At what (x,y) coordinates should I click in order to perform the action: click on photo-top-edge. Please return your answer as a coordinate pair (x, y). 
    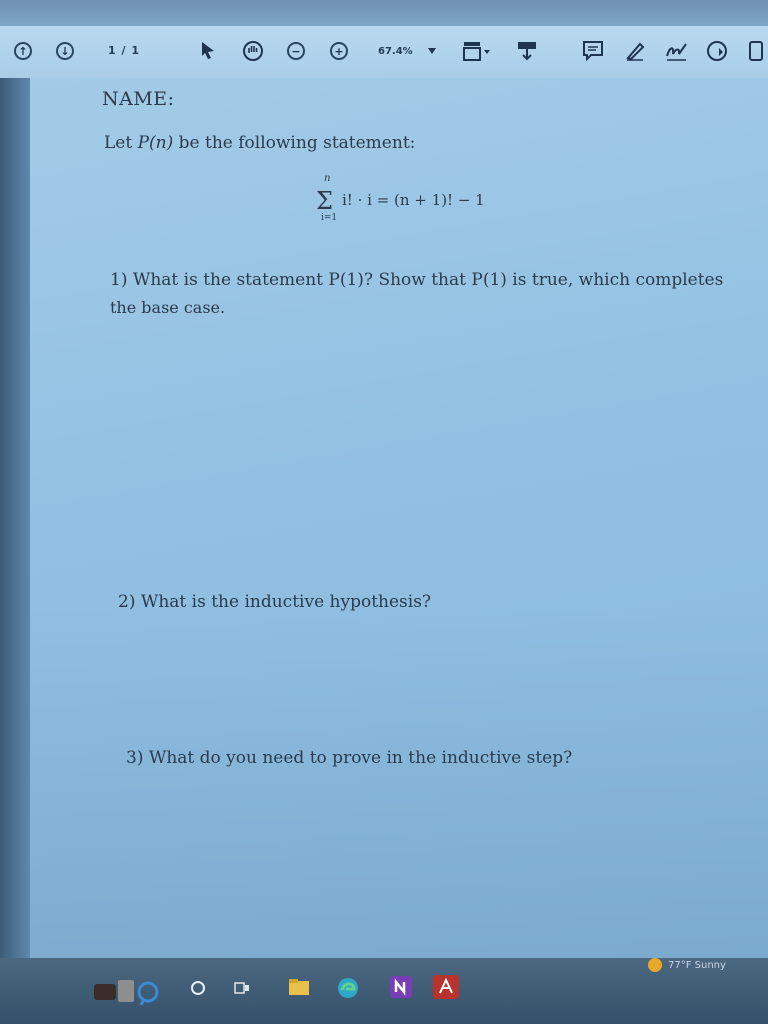
    Looking at the image, I should click on (384, 13).